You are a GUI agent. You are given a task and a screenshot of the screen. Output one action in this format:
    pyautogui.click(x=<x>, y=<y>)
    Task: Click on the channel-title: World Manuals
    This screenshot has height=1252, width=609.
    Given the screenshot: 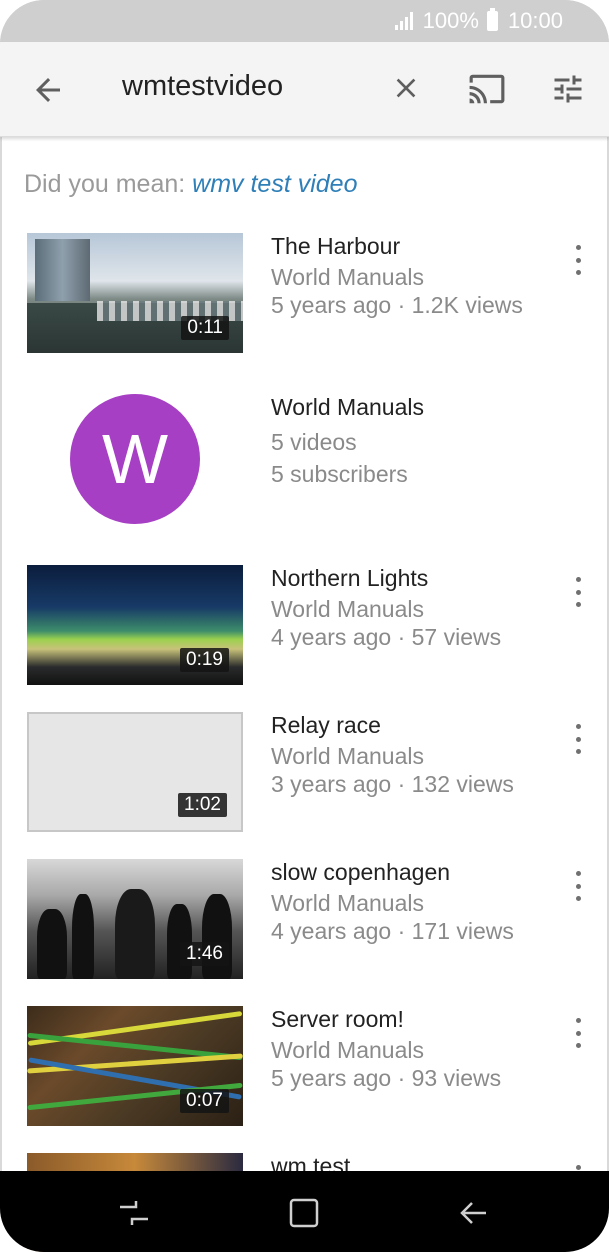 What is the action you would take?
    pyautogui.click(x=347, y=407)
    